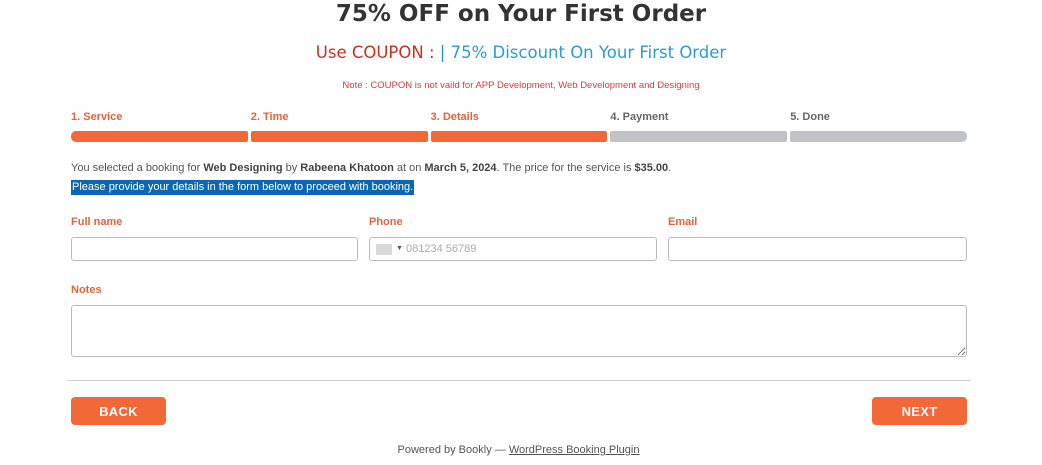 The image size is (1042, 465). Describe the element at coordinates (519, 331) in the screenshot. I see `notes-textarea` at that location.